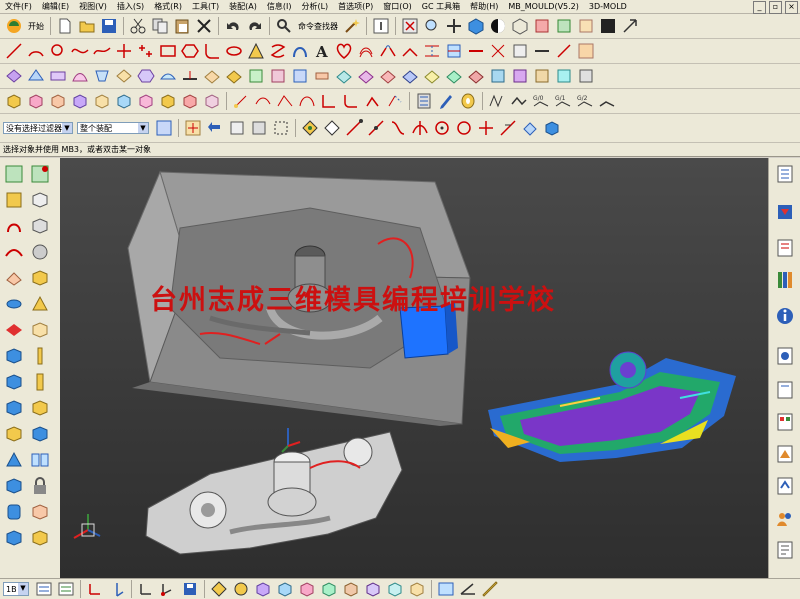 Image resolution: width=800 pixels, height=599 pixels. Describe the element at coordinates (80, 101) in the screenshot. I see `boolean-subtract-icon` at that location.